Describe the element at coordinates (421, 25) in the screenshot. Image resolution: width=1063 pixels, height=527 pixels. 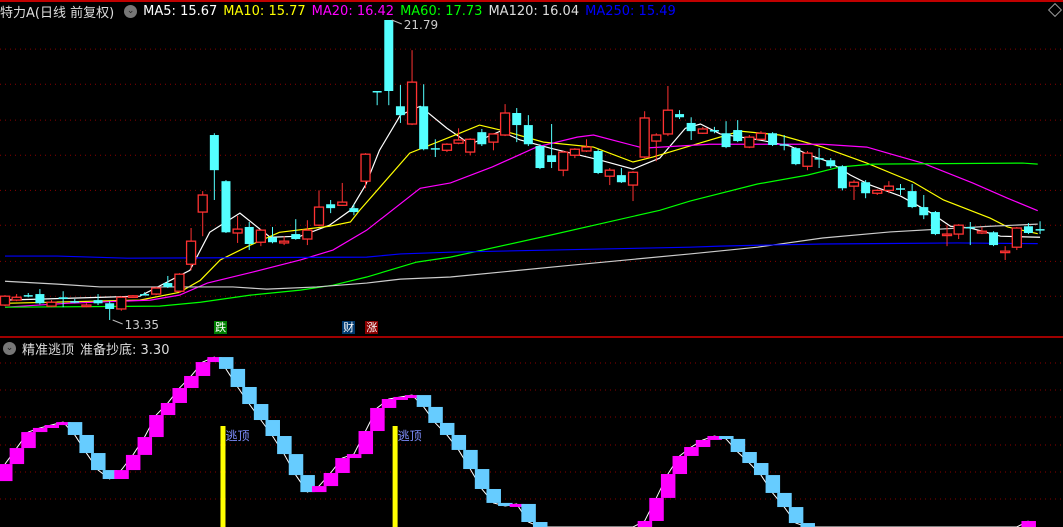
I see `price-annotation: 21.79` at that location.